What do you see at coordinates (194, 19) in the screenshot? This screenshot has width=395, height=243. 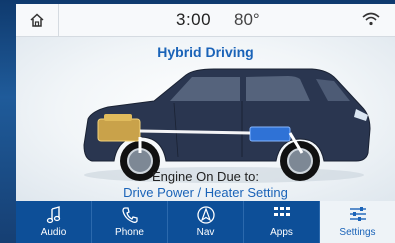 I see `clock: 3:00` at bounding box center [194, 19].